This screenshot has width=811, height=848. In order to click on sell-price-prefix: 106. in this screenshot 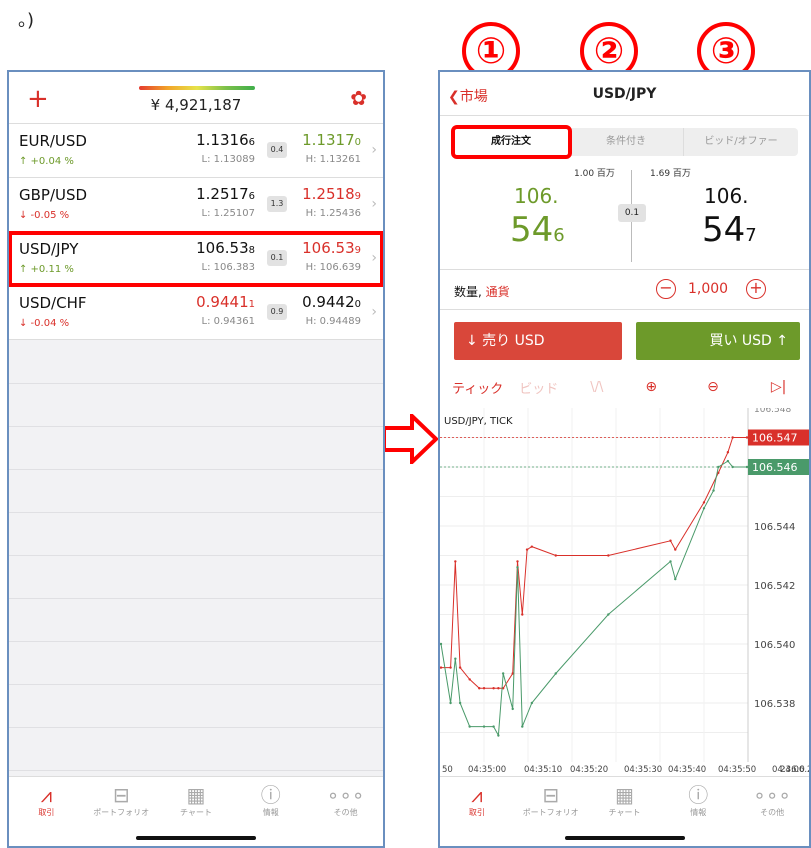, I will do `click(536, 196)`.